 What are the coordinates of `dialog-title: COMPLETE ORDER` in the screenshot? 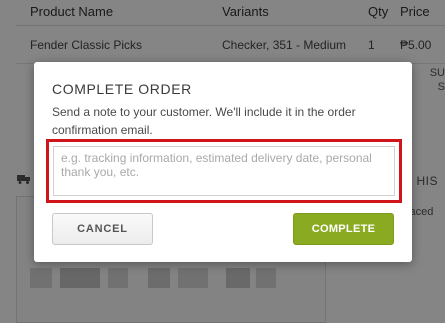 It's located at (122, 89).